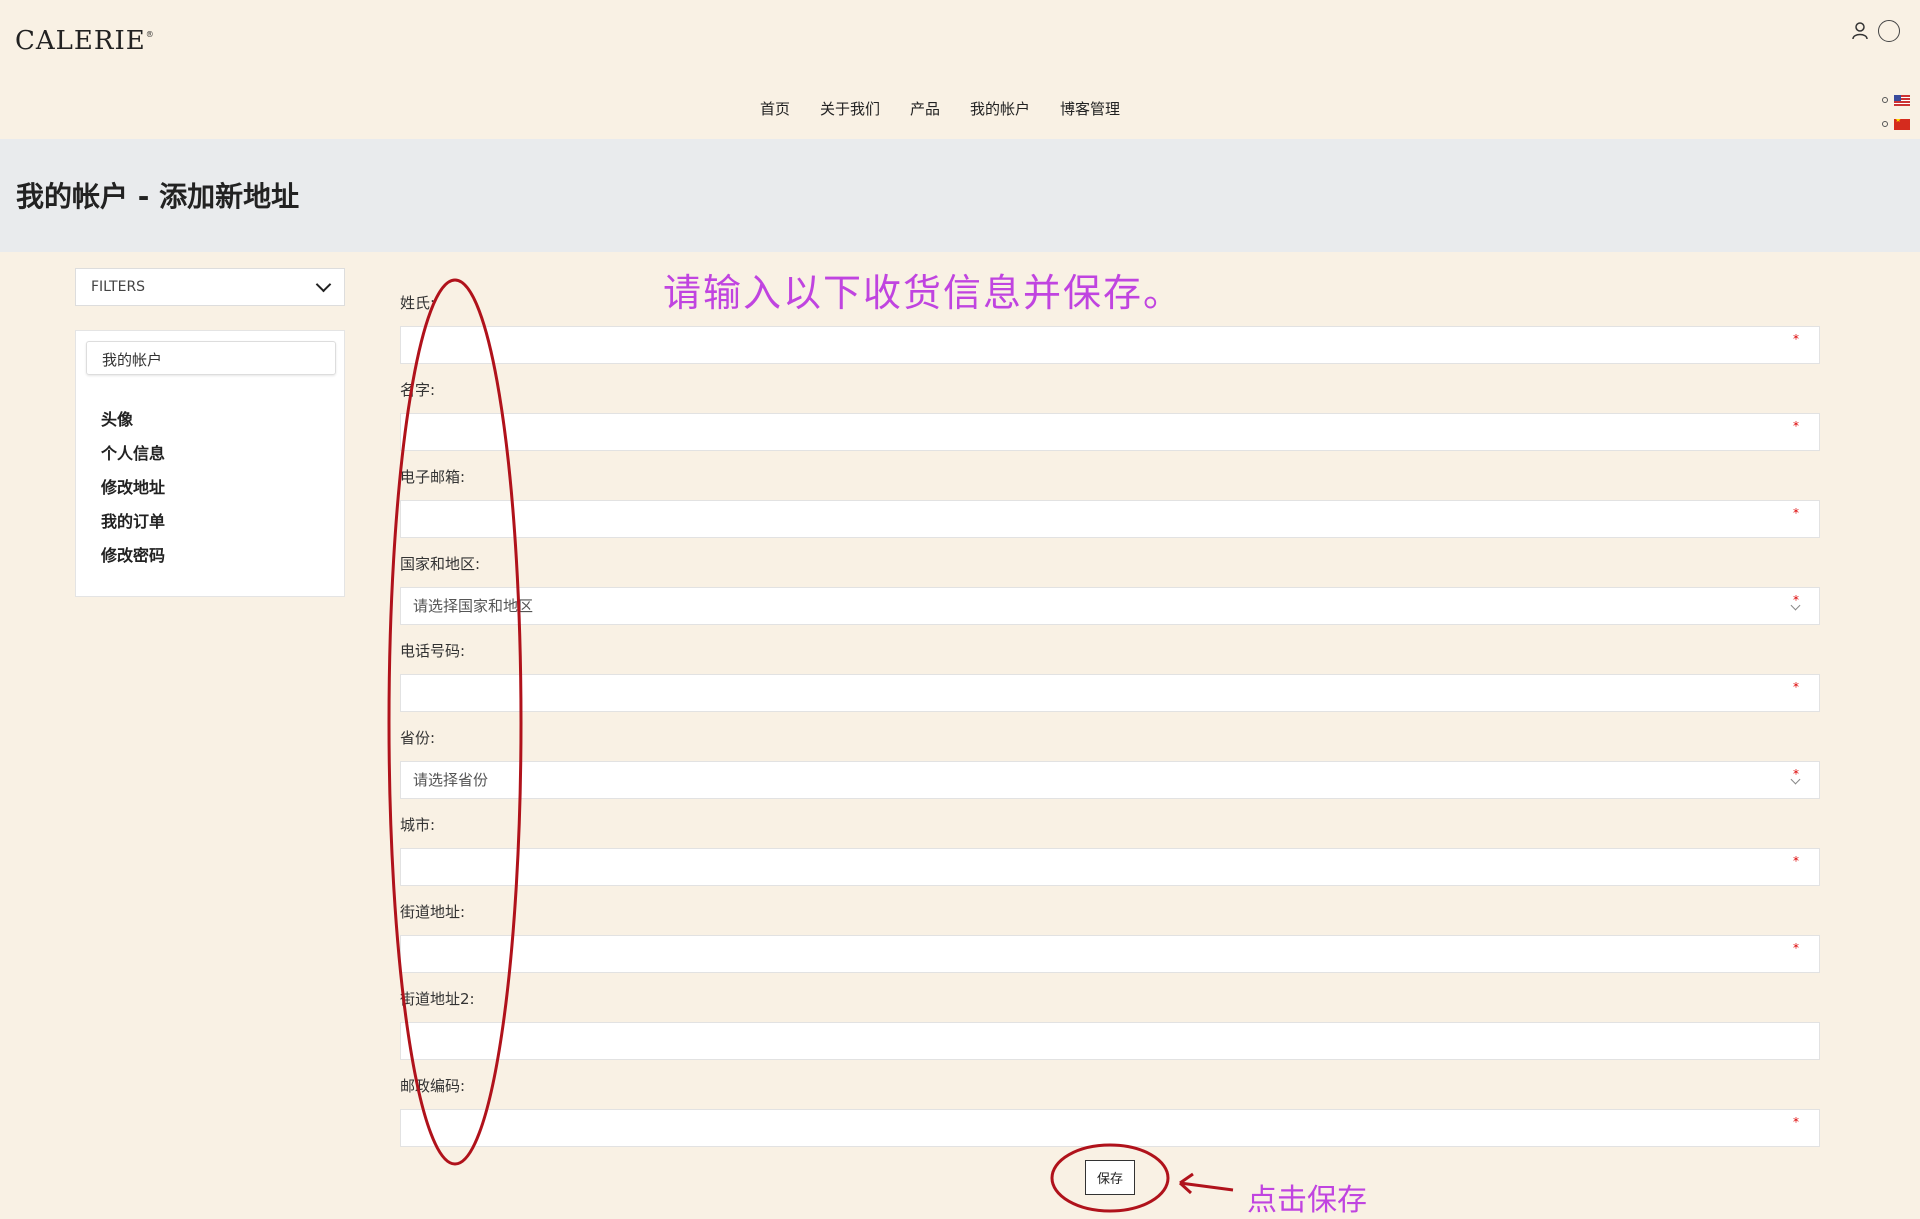 The image size is (1920, 1219). Describe the element at coordinates (133, 420) in the screenshot. I see `sidebar-item-avatar: 头像` at that location.